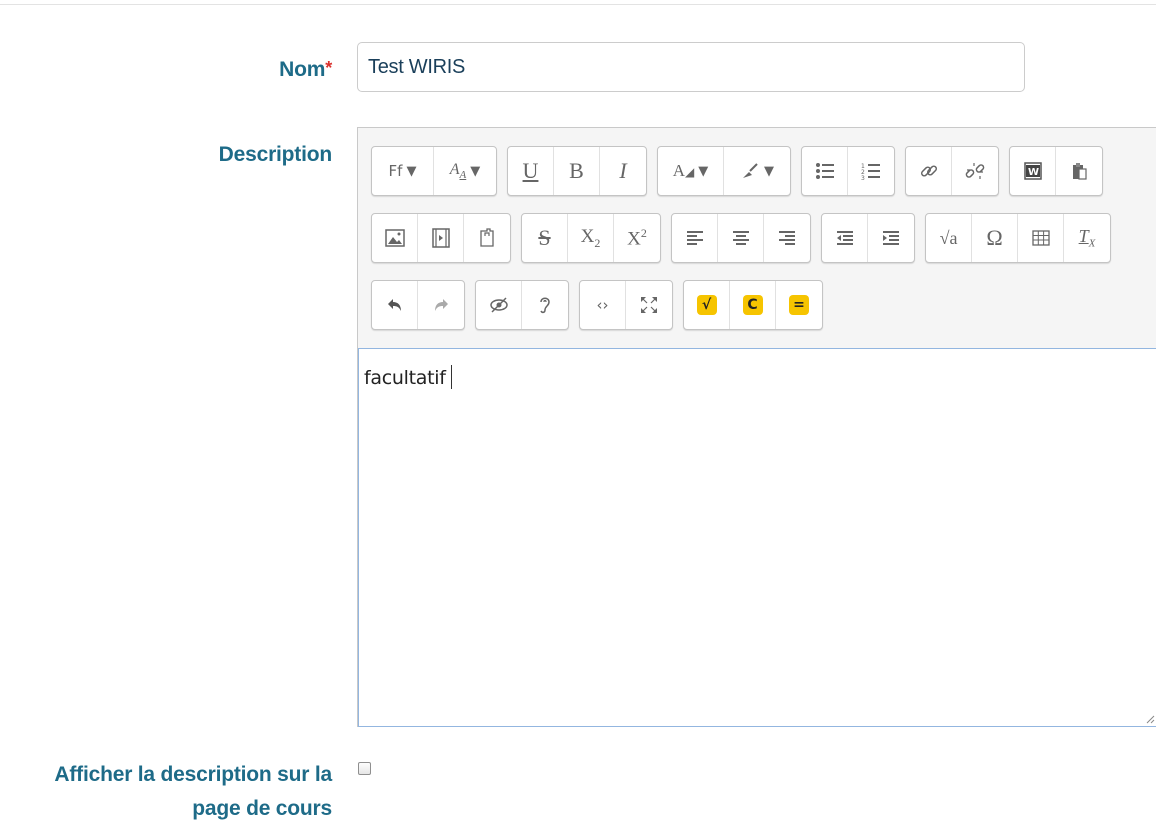  What do you see at coordinates (465, 171) in the screenshot?
I see `font-size-icon: AA ▼` at bounding box center [465, 171].